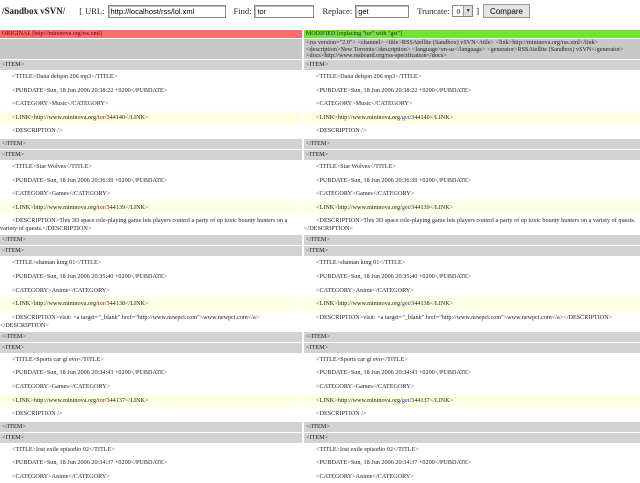  I want to click on original-title-row: <TITLE>Sports car gt evo</TITLE>, so click(58, 359).